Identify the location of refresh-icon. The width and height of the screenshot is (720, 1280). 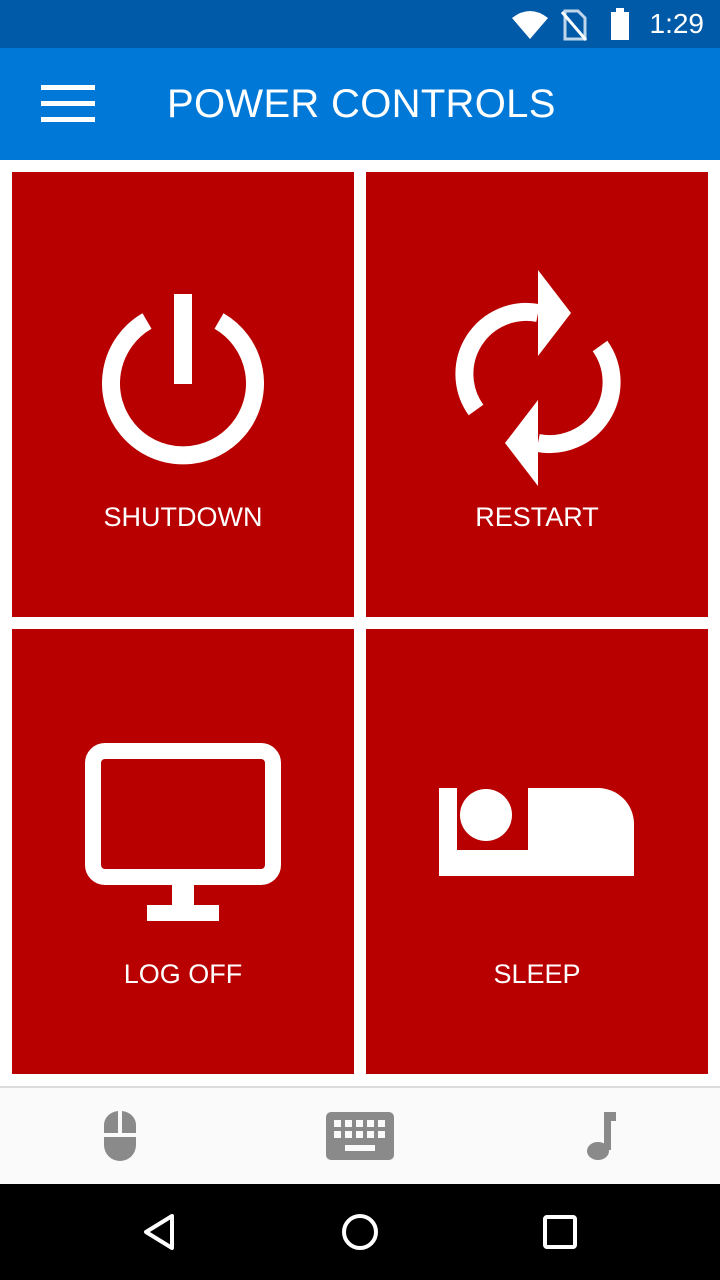
(538, 378).